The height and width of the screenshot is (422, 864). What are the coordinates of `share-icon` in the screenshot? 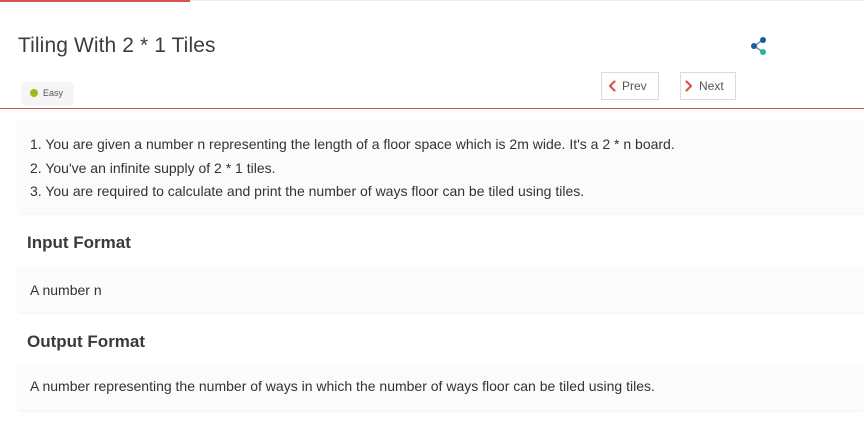 It's located at (759, 46).